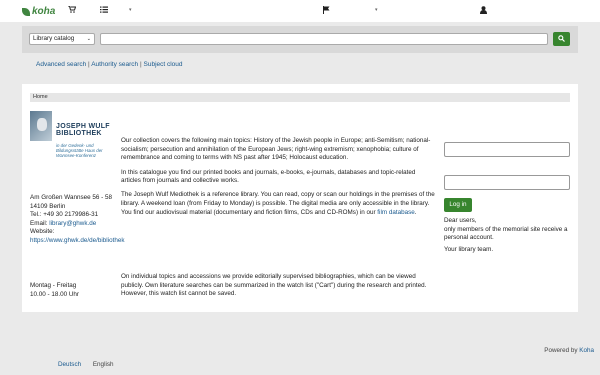 The image size is (600, 375). What do you see at coordinates (26, 11) in the screenshot?
I see `leaf-icon` at bounding box center [26, 11].